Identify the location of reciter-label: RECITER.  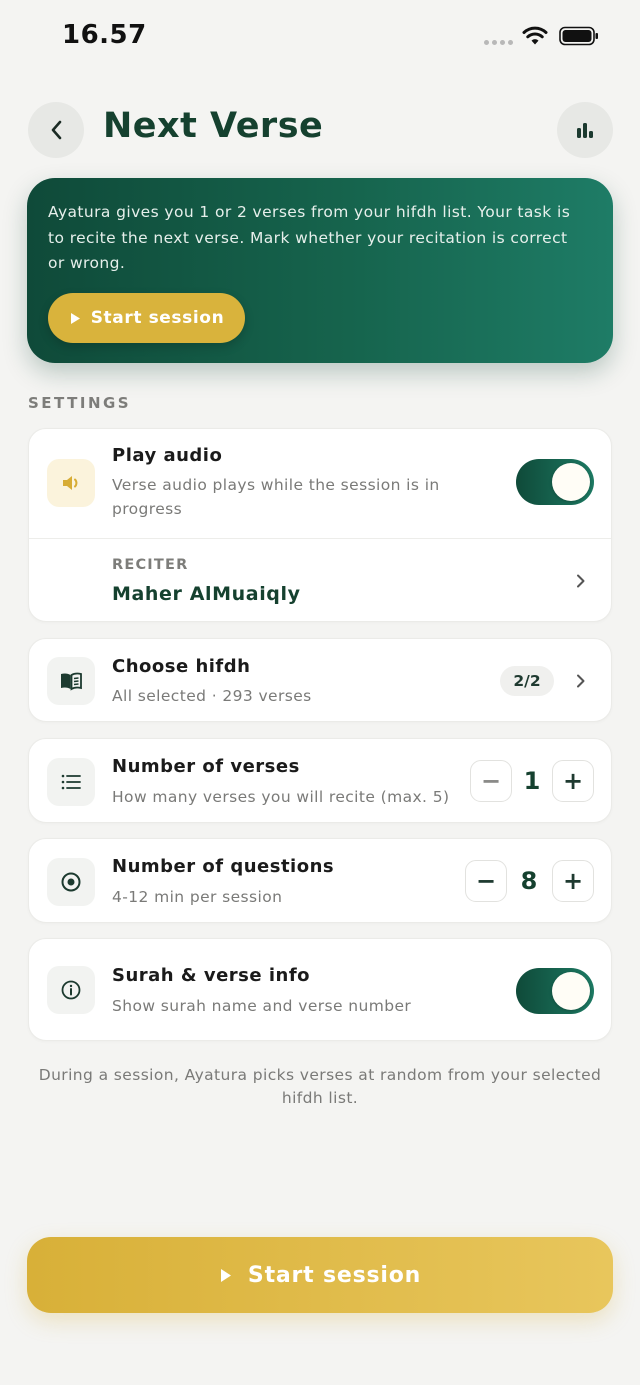
(150, 565).